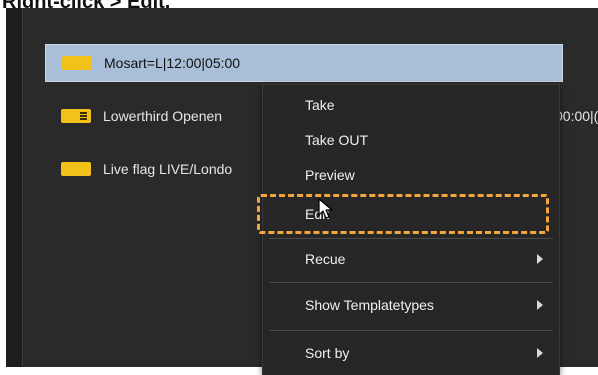  Describe the element at coordinates (76, 116) in the screenshot. I see `template-swatch-lines-icon` at that location.